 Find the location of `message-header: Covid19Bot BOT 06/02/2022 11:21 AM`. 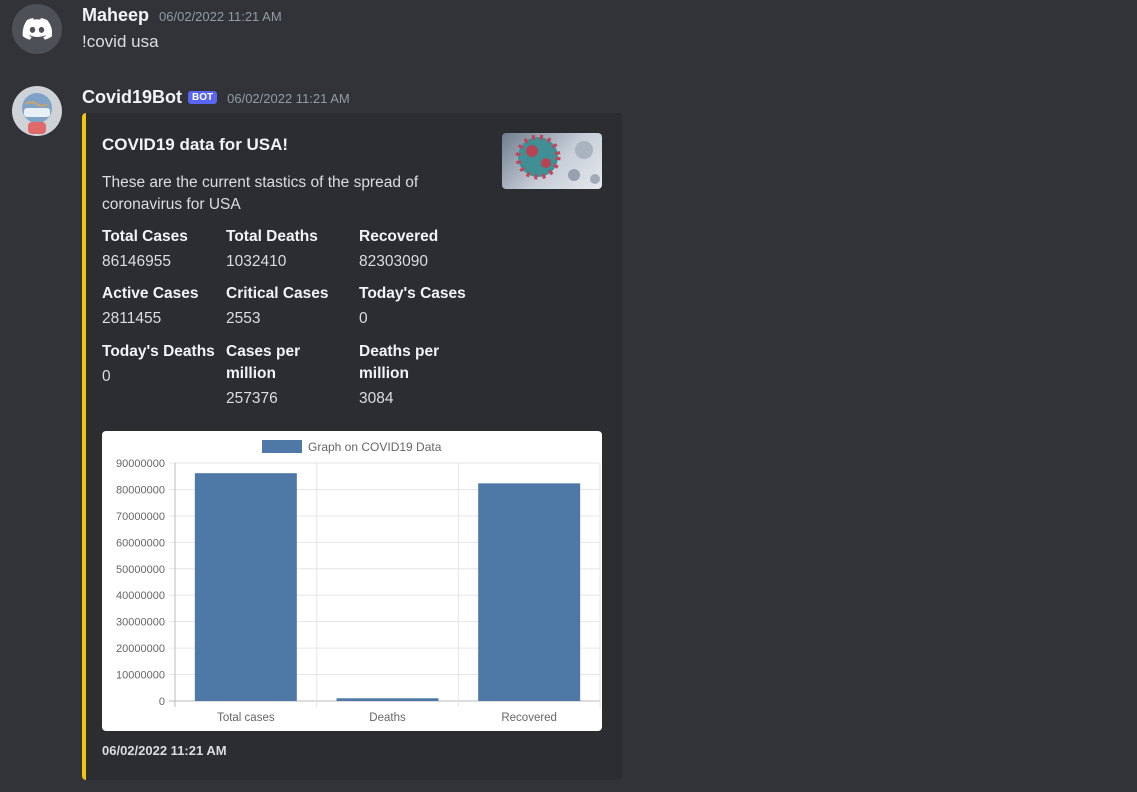

message-header: Covid19Bot BOT 06/02/2022 11:21 AM is located at coordinates (216, 97).